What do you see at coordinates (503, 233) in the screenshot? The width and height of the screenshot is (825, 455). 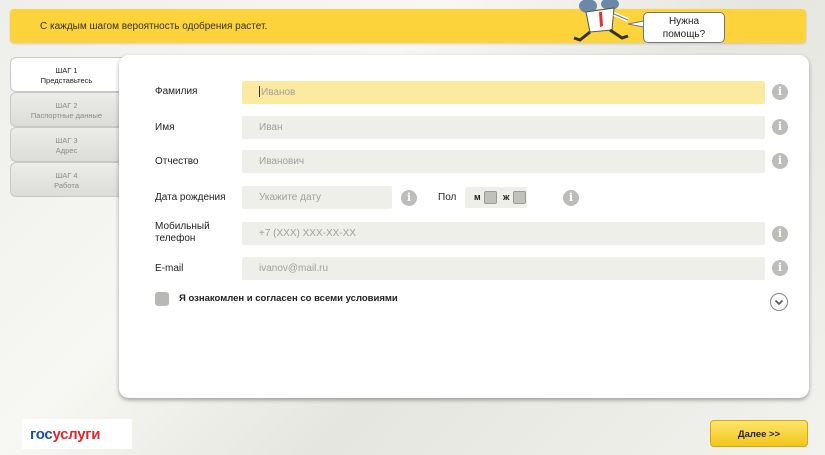 I see `phone-input: +7 (XXX) XXX-XX-XX` at bounding box center [503, 233].